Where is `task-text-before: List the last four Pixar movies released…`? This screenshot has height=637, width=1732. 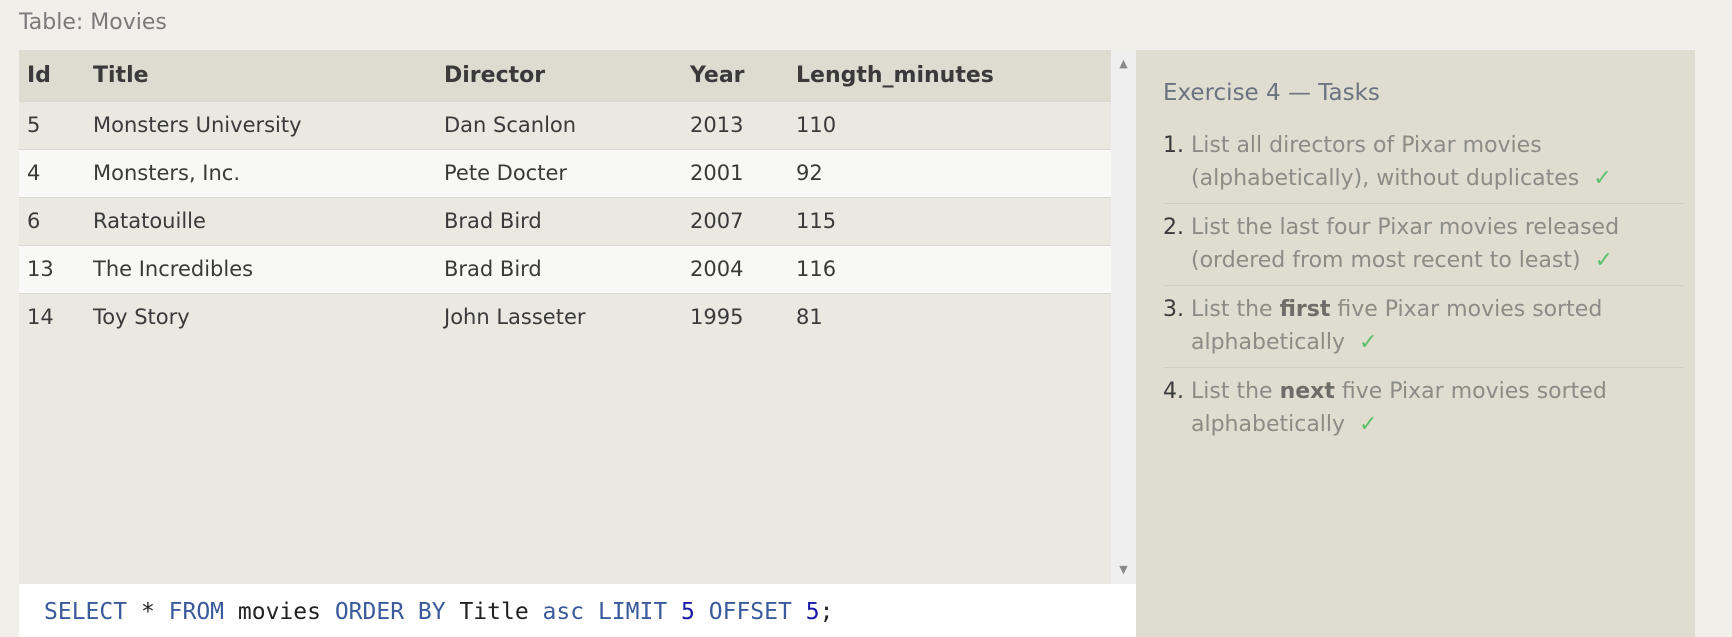
task-text-before: List the last four Pixar movies released… is located at coordinates (1405, 244).